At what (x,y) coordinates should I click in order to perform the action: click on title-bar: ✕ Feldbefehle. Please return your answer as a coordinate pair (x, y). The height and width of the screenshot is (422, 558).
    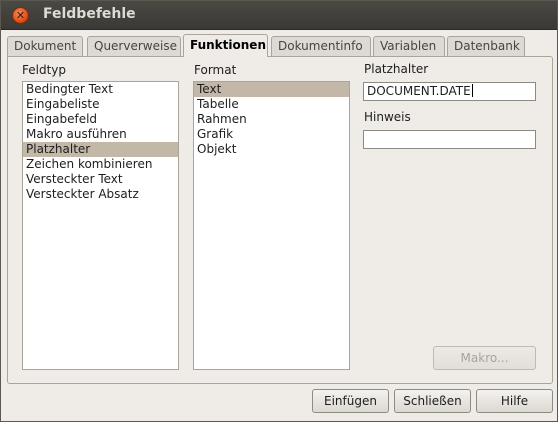
    Looking at the image, I should click on (279, 15).